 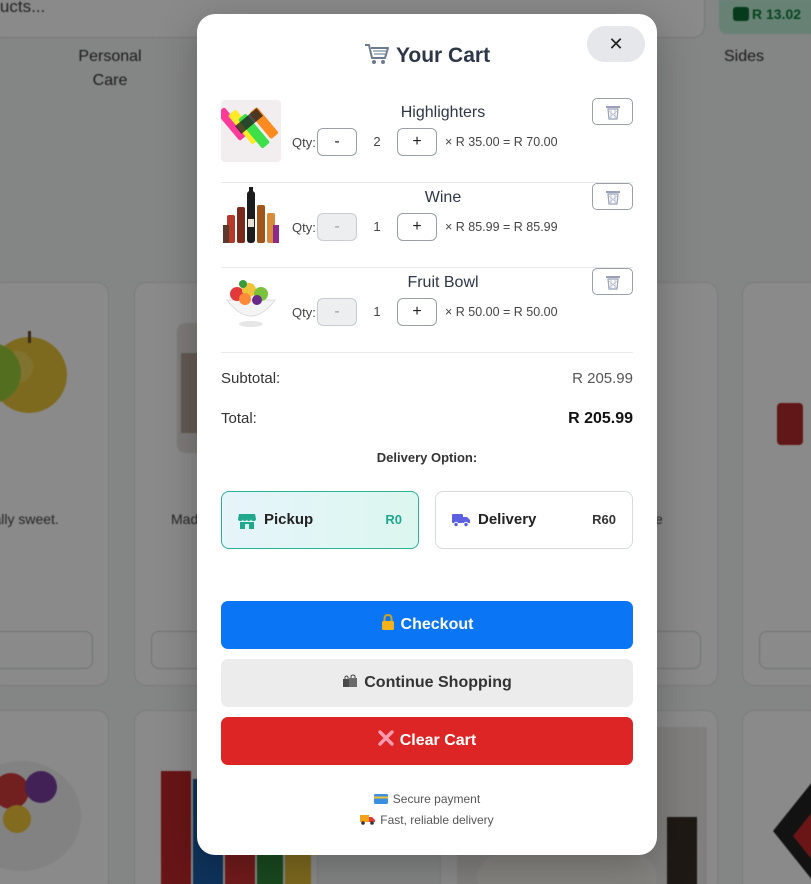 I want to click on delivery-option-label: Delivery Option:, so click(x=427, y=457).